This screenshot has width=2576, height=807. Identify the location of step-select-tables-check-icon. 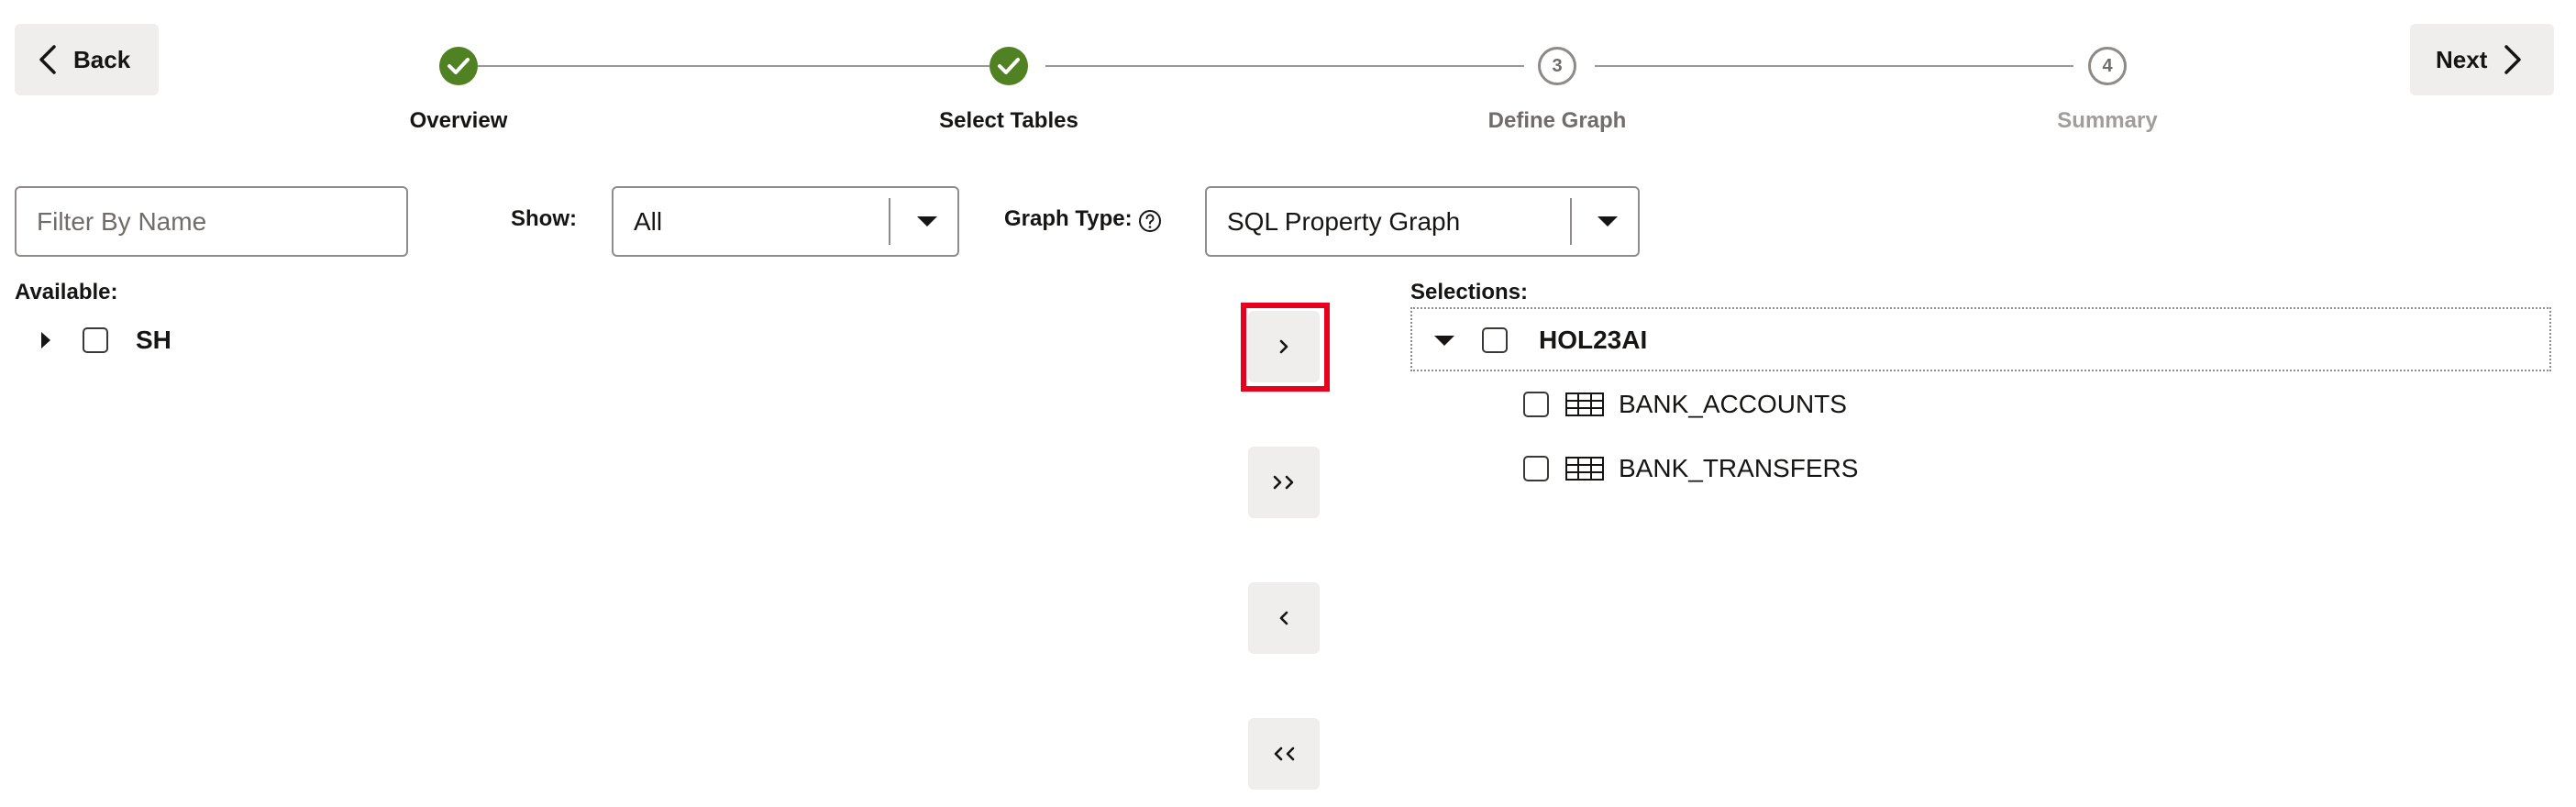
(1008, 66).